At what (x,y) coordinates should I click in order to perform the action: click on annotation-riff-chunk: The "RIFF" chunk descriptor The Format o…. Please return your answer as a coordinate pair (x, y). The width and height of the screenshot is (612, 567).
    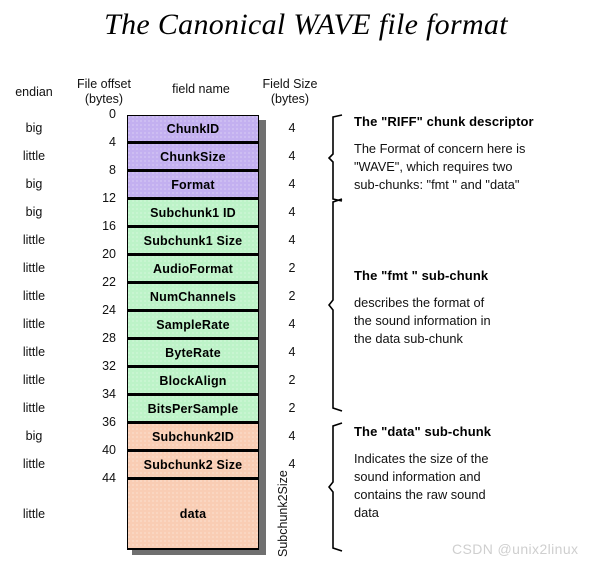
    Looking at the image, I should click on (483, 154).